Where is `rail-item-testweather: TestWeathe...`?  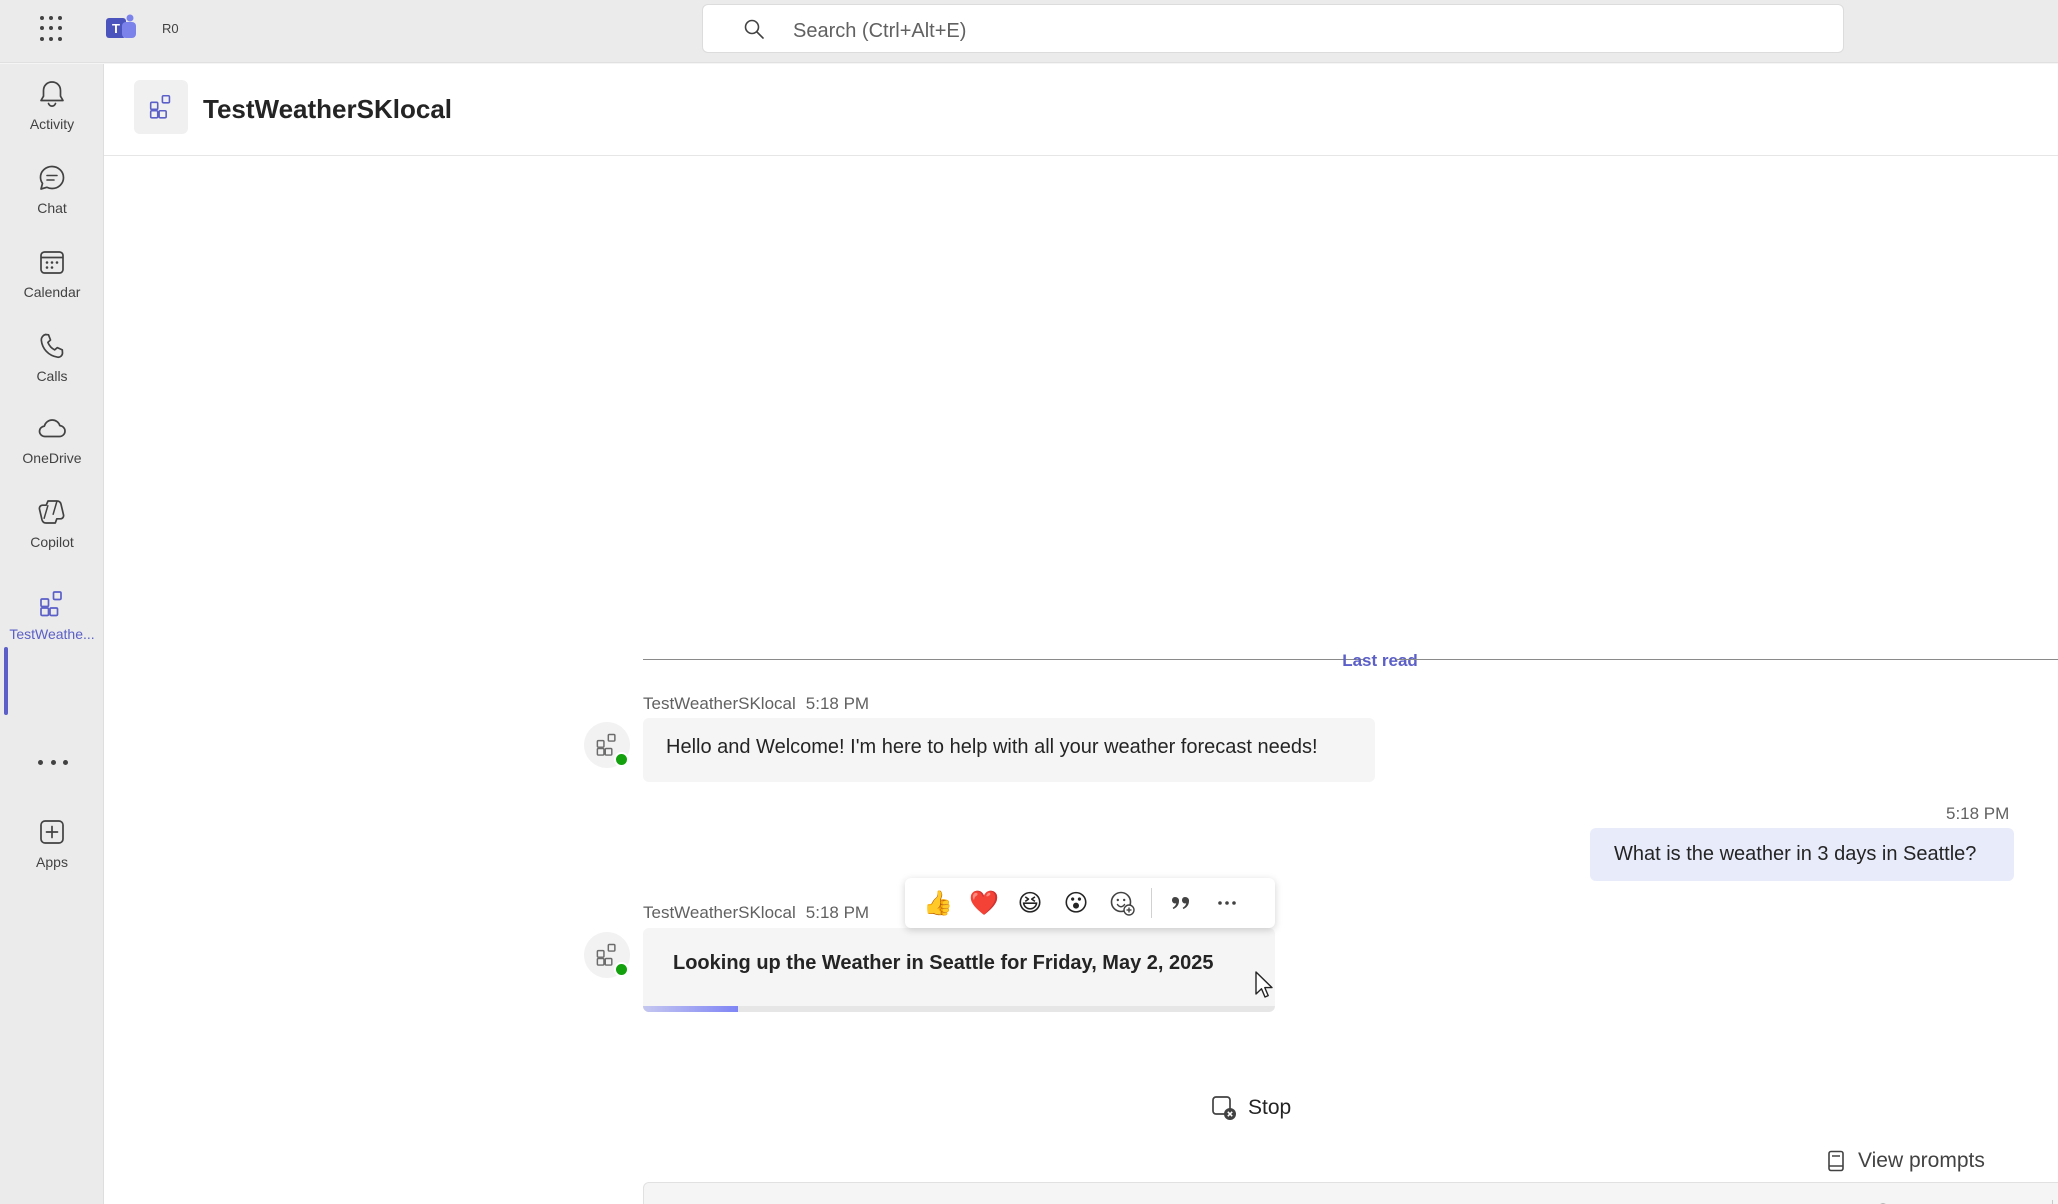 rail-item-testweather: TestWeathe... is located at coordinates (52, 618).